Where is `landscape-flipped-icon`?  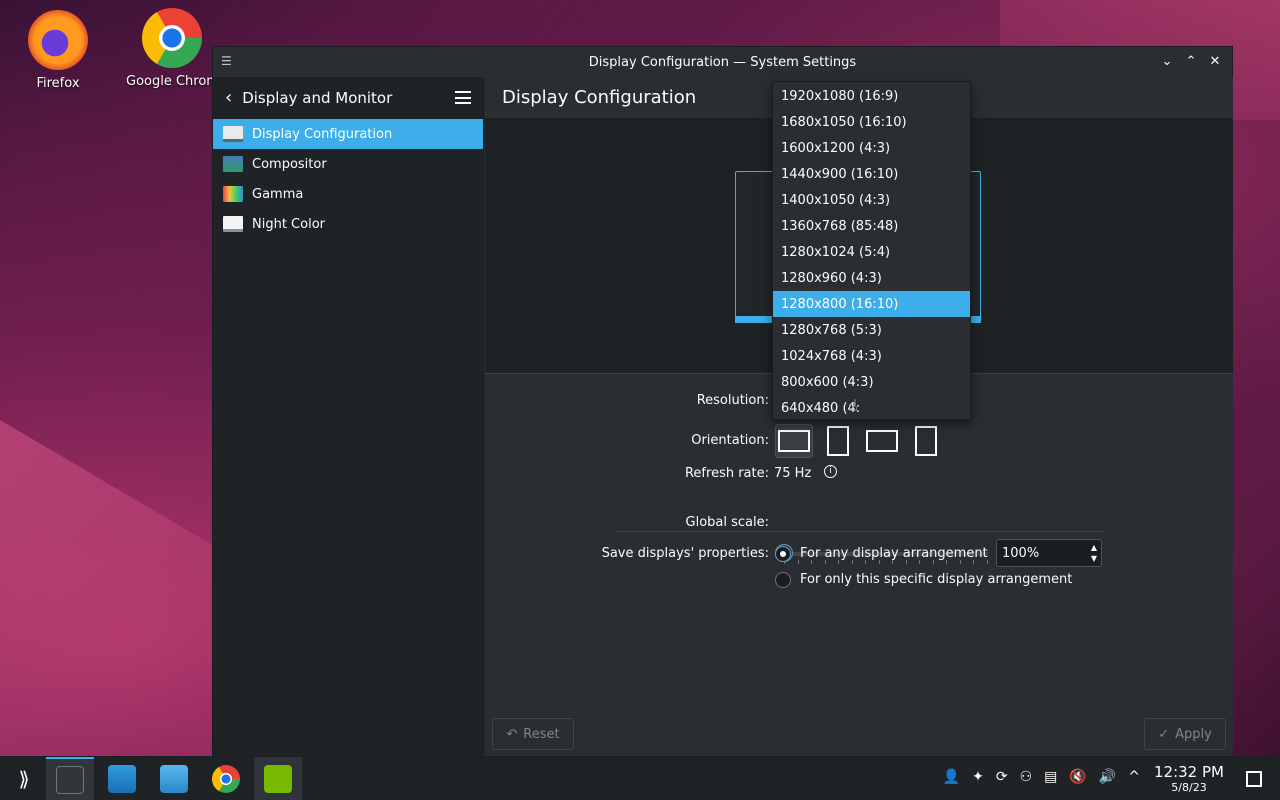 landscape-flipped-icon is located at coordinates (882, 441).